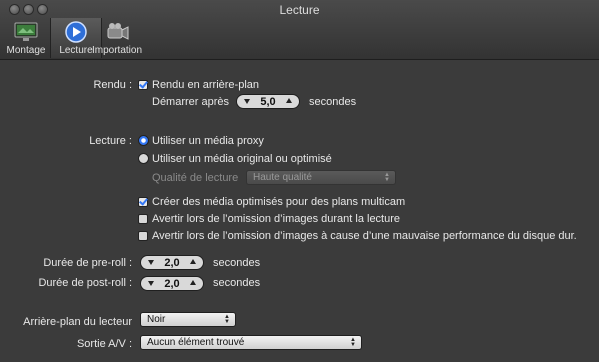 This screenshot has width=599, height=362. Describe the element at coordinates (156, 319) in the screenshot. I see `player-bg-value: Noir` at that location.